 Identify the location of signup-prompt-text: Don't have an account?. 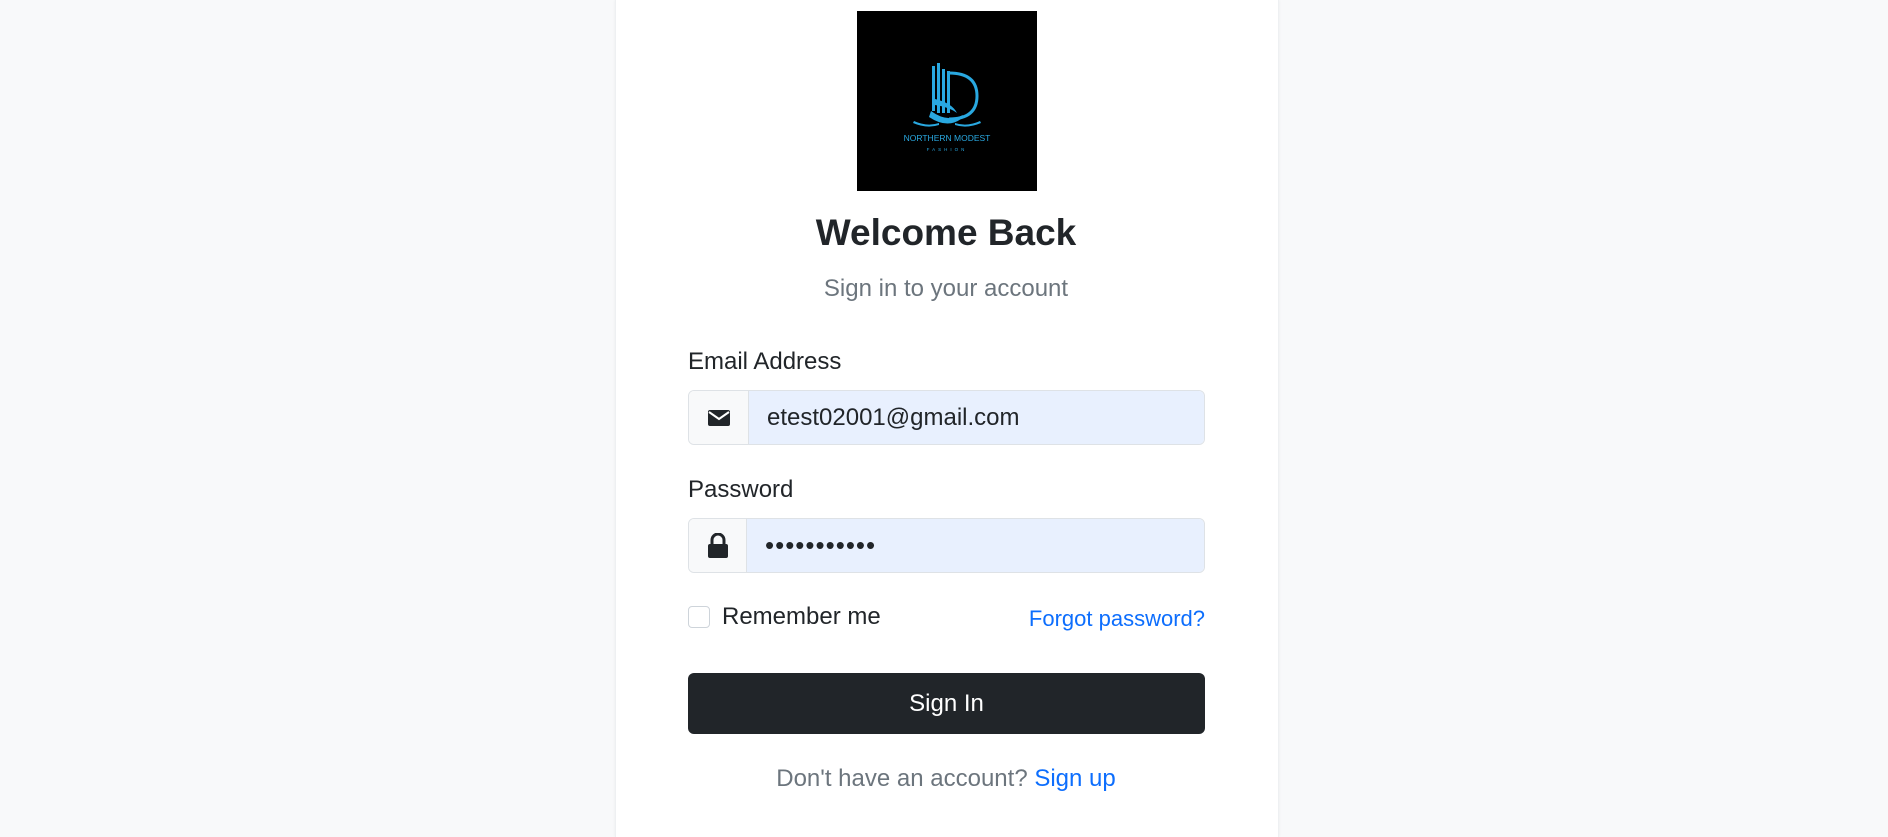
(902, 778).